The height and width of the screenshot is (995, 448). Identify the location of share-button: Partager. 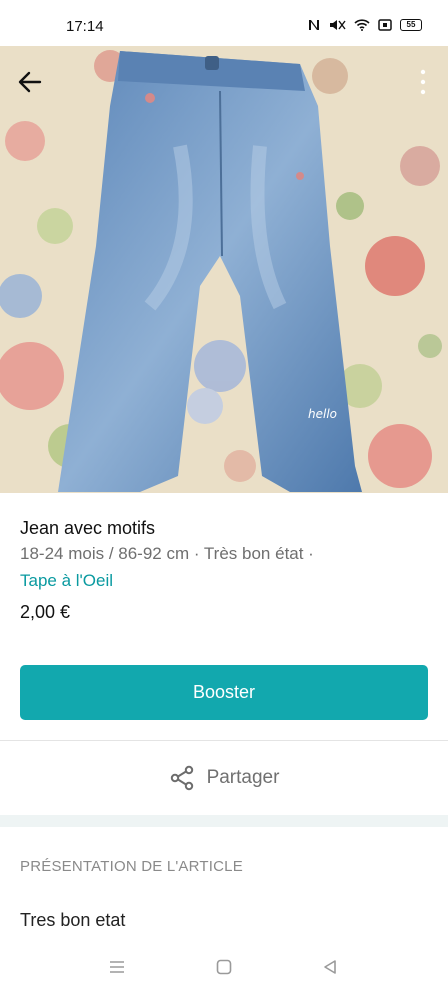
(224, 778).